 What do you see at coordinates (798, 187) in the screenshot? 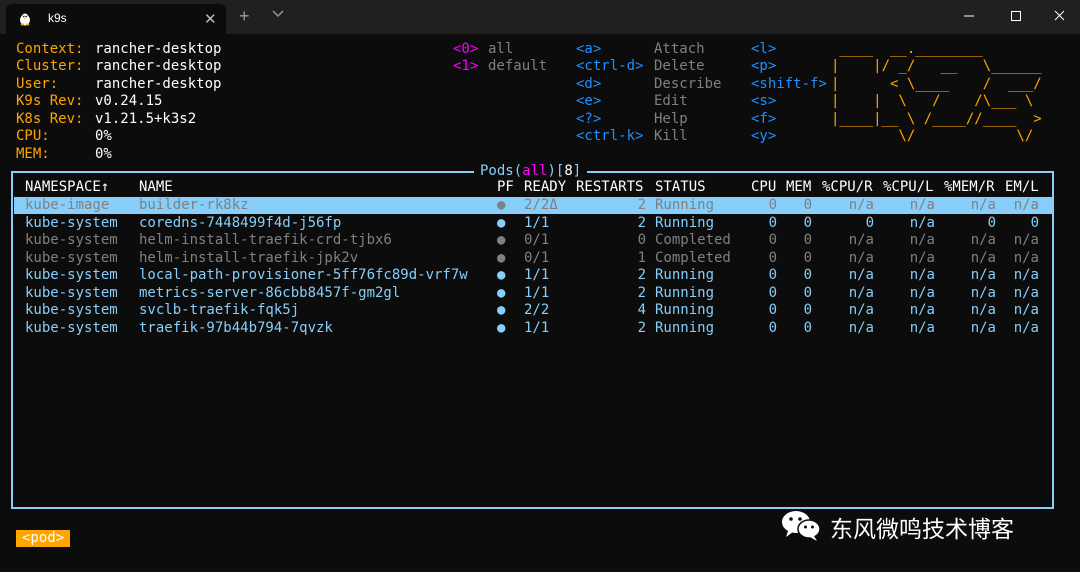
I see `column-header-mem: MEM` at bounding box center [798, 187].